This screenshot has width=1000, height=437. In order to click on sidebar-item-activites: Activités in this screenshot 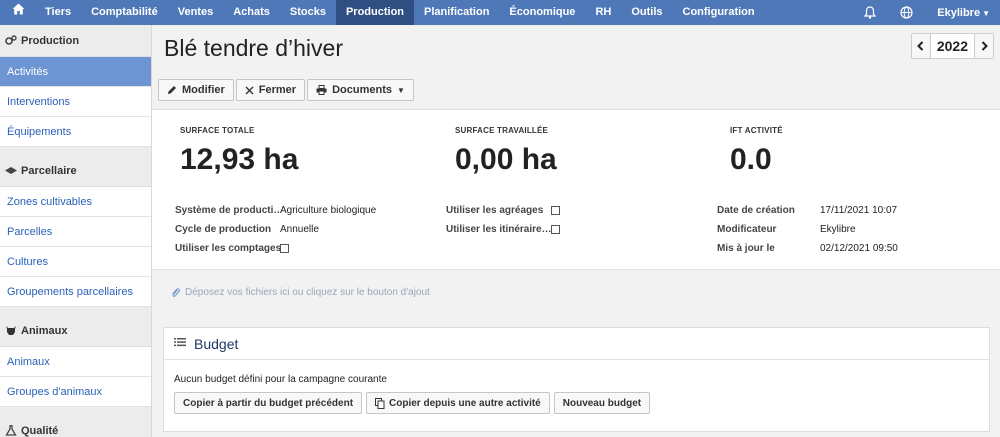, I will do `click(75, 72)`.